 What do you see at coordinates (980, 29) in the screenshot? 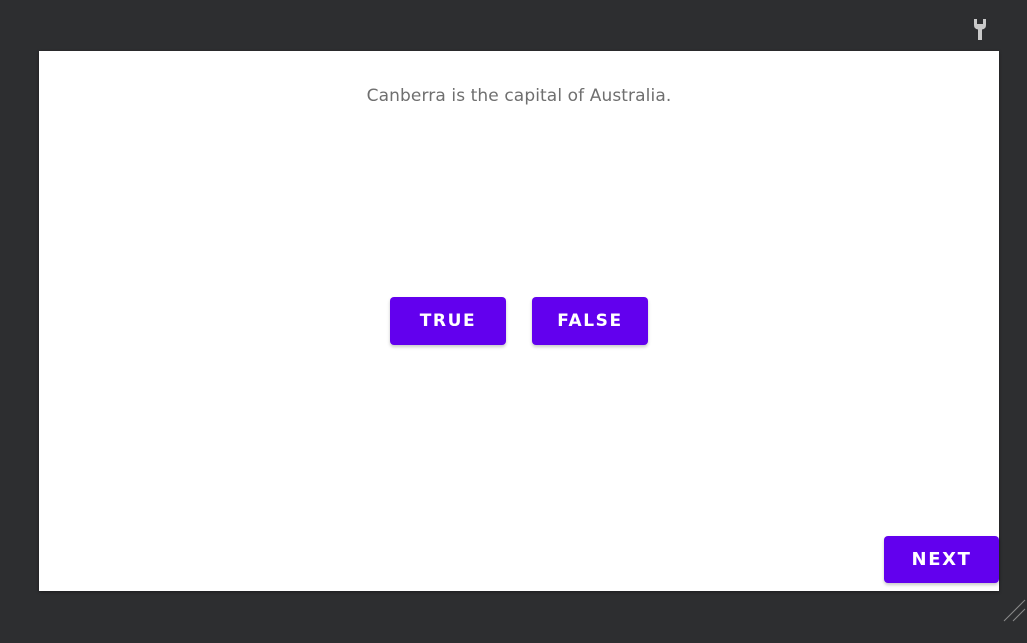
I see `wrench-icon` at bounding box center [980, 29].